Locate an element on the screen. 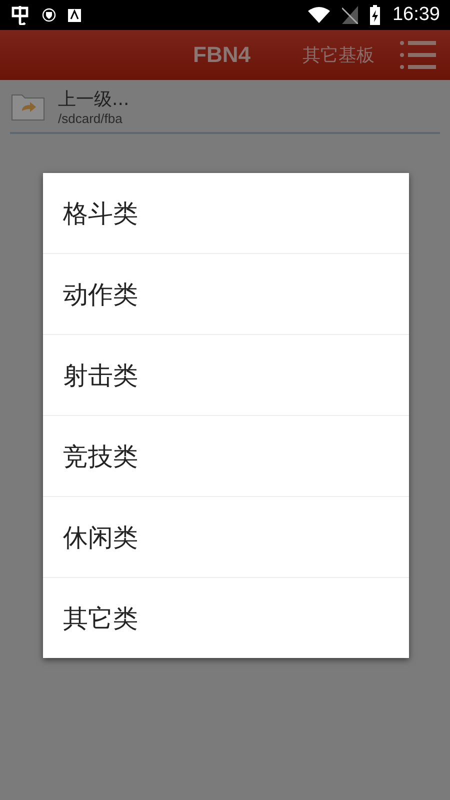 Image resolution: width=450 pixels, height=800 pixels. category-item: 格斗类 is located at coordinates (226, 213).